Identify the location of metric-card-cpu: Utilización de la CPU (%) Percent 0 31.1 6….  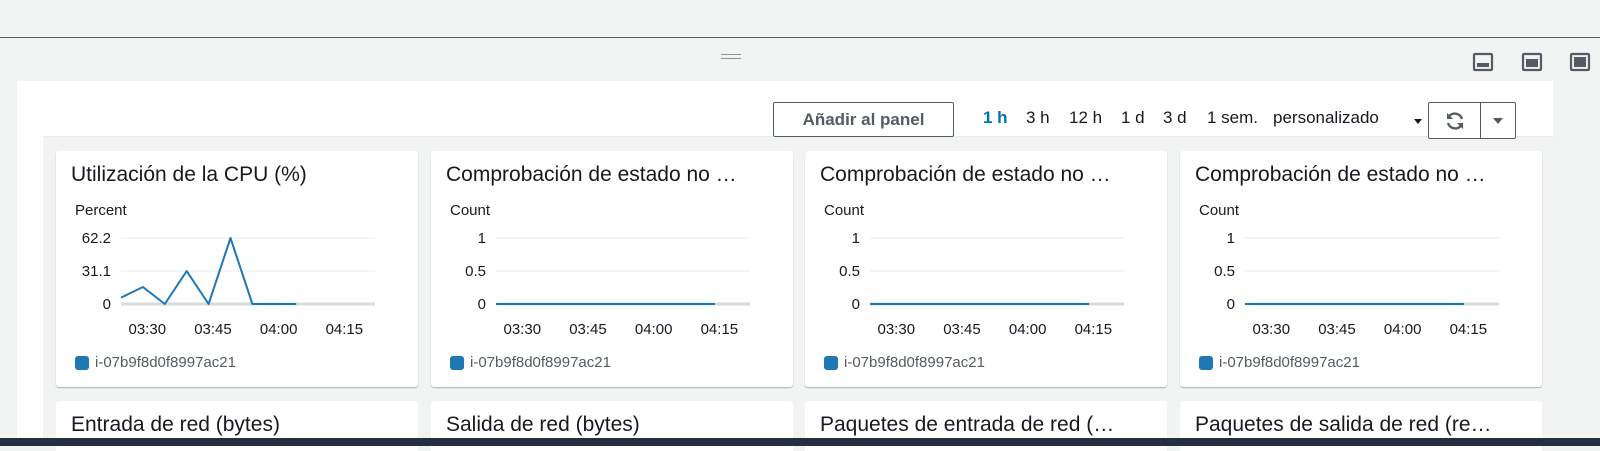
(237, 269).